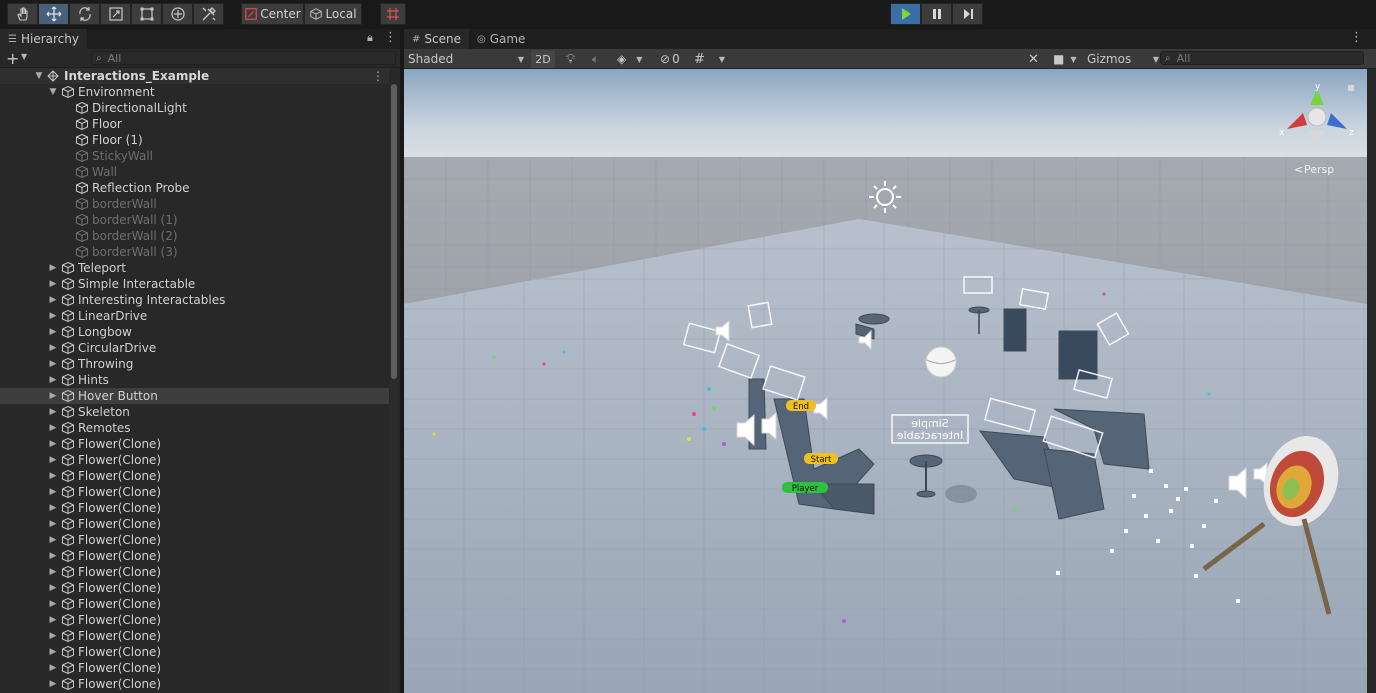 The width and height of the screenshot is (1376, 693). I want to click on hierarchy-item: DirectionalLight, so click(194, 108).